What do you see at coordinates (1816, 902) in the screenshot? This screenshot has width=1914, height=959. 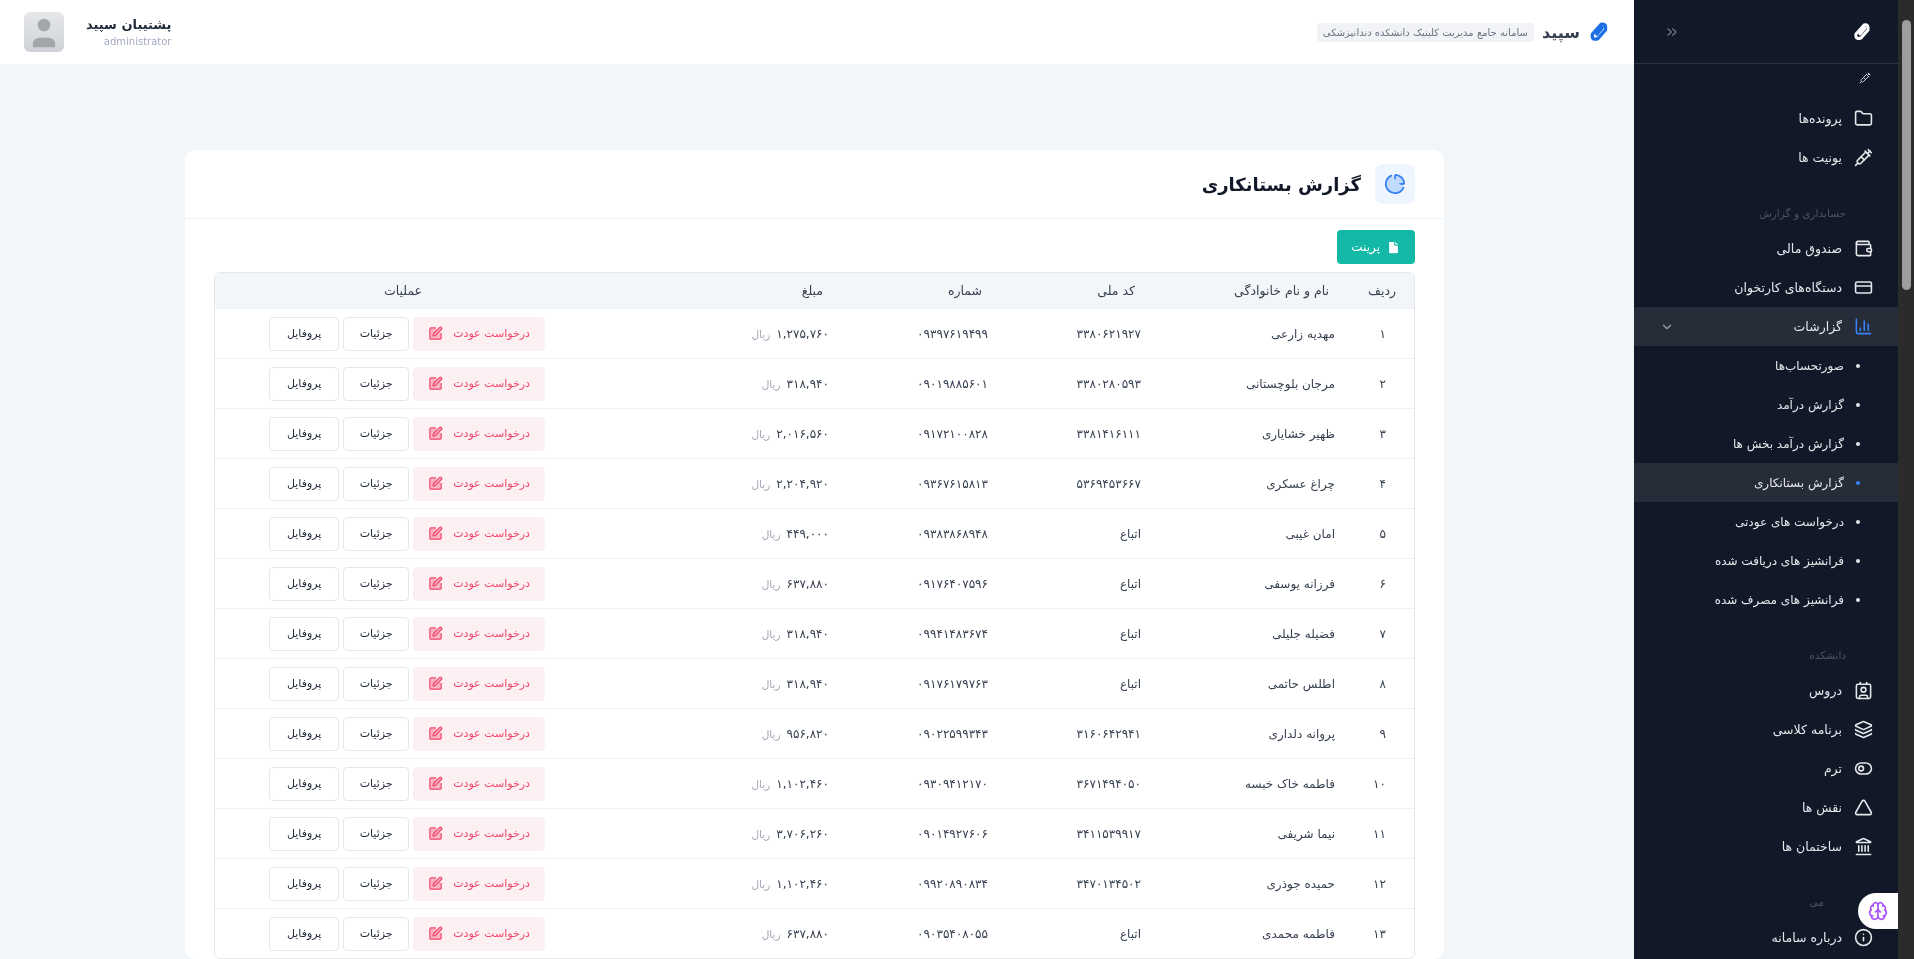 I see `section-label: می` at bounding box center [1816, 902].